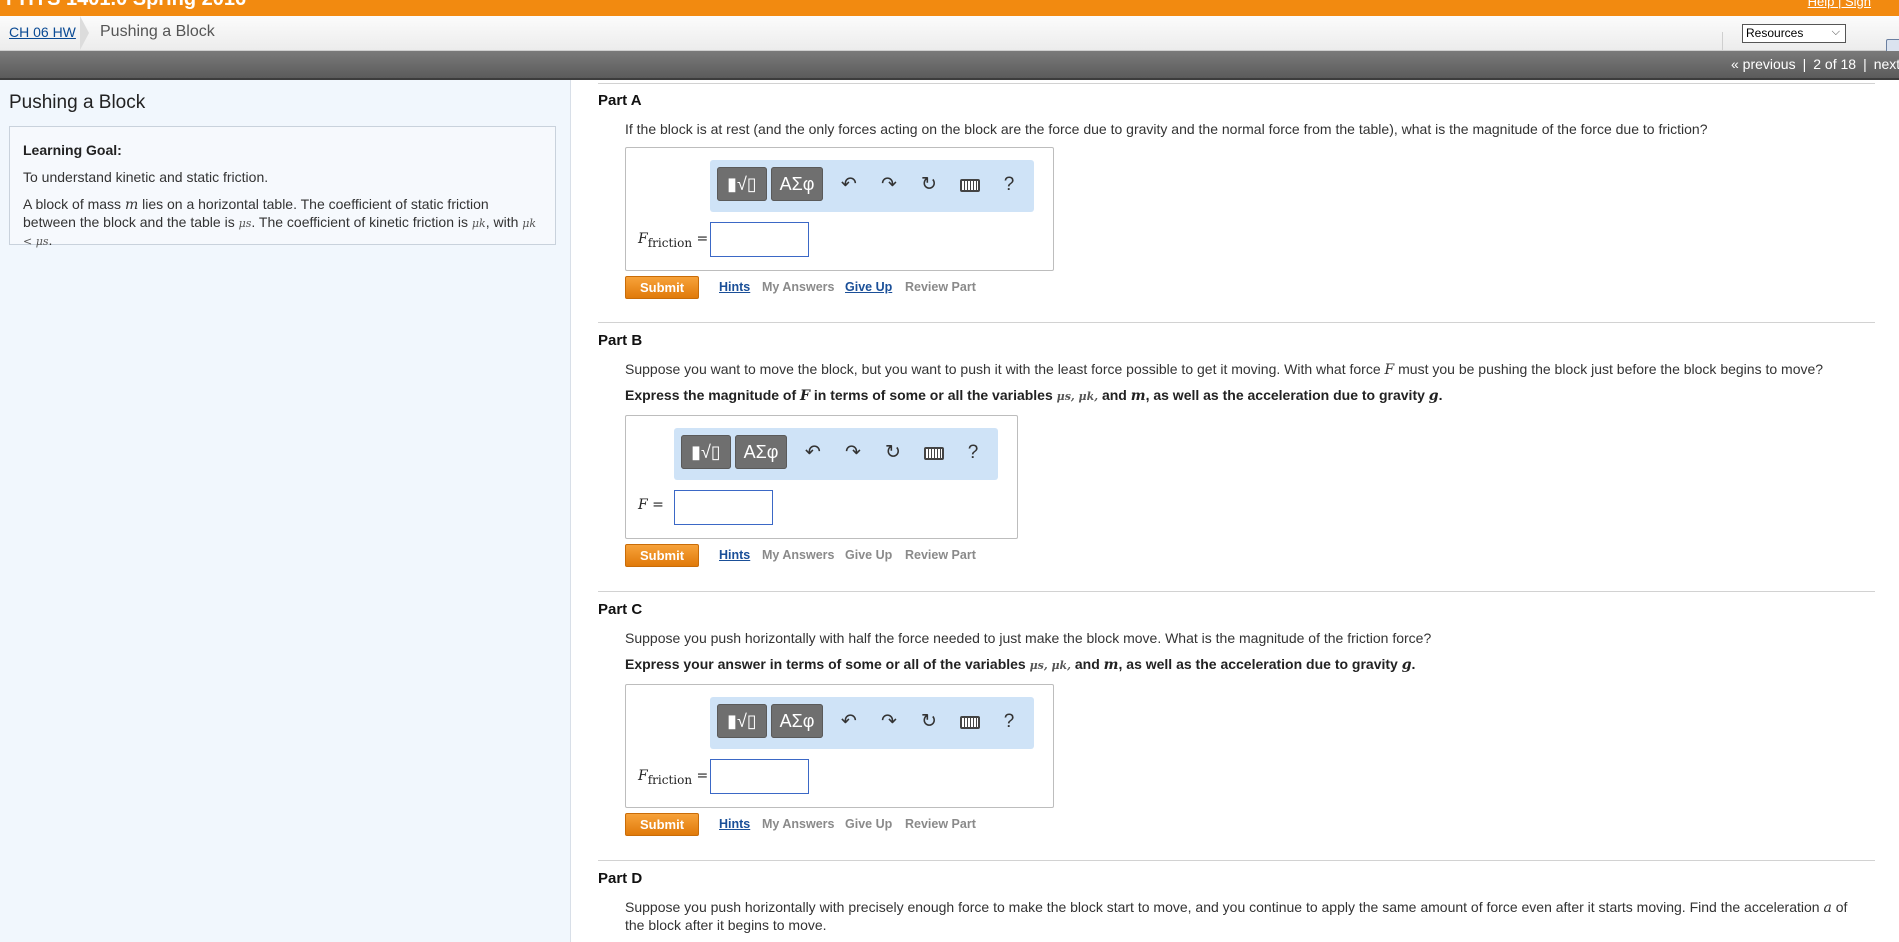  I want to click on course-title: PHYS 1401.0 Spring 2016, so click(126, 5).